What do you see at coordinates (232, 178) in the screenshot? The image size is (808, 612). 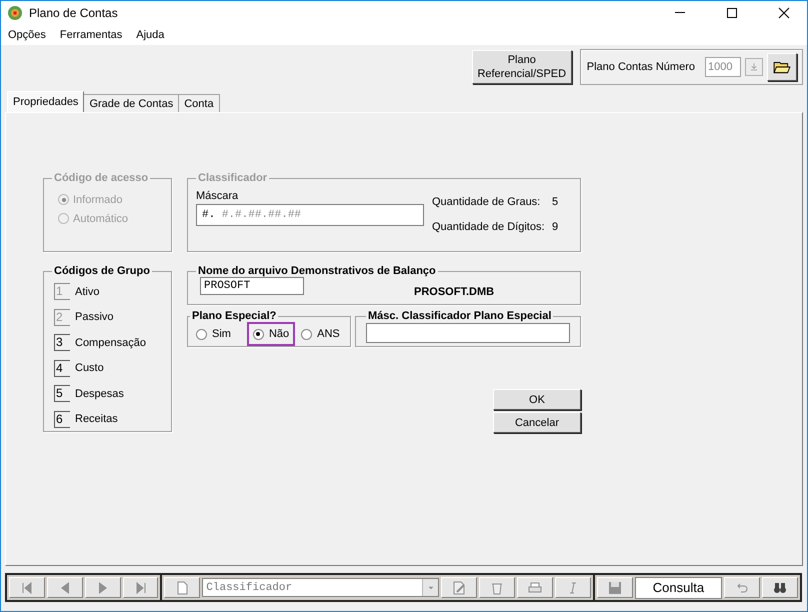 I see `group-title: Classificador` at bounding box center [232, 178].